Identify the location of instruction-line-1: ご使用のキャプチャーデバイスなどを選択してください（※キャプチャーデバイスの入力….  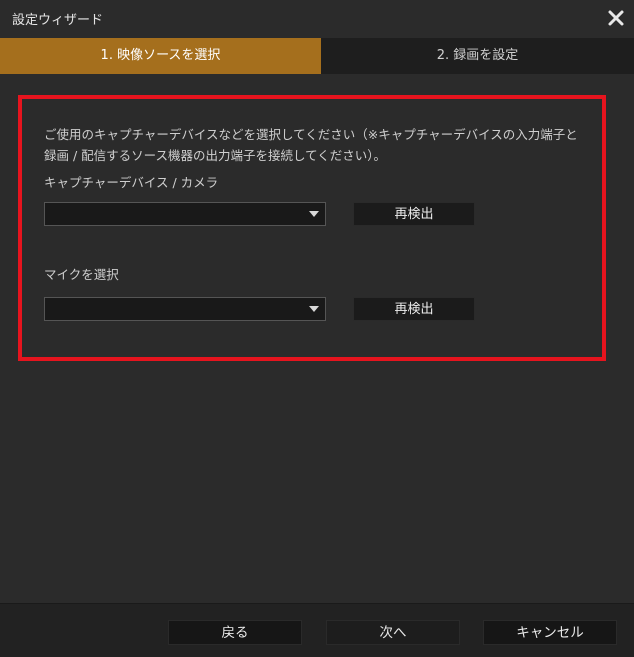
(311, 134).